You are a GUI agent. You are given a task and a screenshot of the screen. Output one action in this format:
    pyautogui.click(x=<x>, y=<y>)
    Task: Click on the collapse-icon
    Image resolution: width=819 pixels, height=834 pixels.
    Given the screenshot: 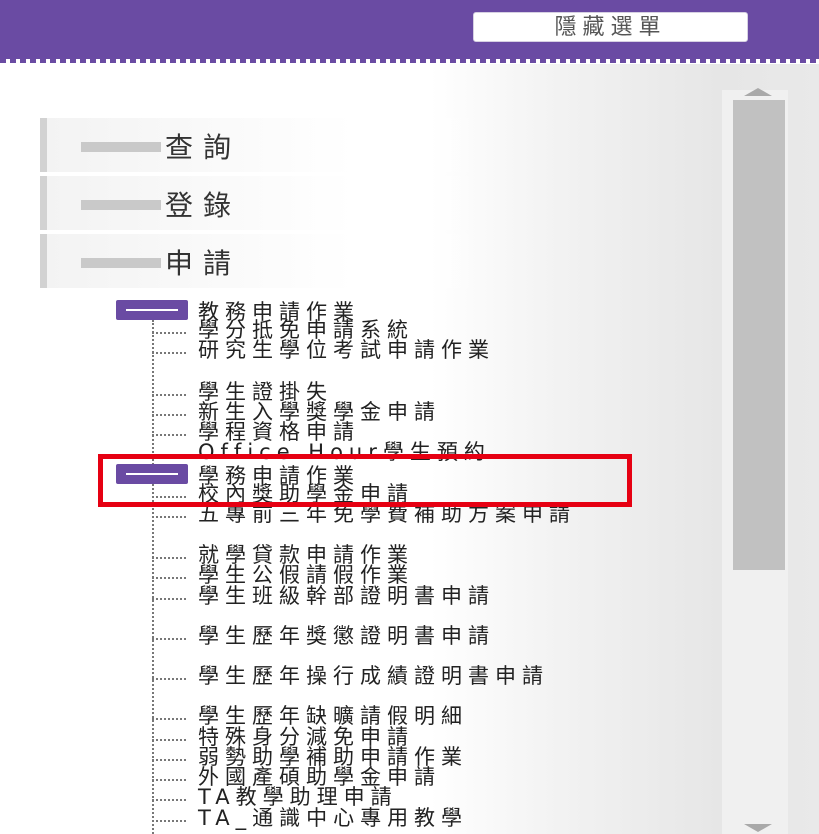 What is the action you would take?
    pyautogui.click(x=152, y=310)
    